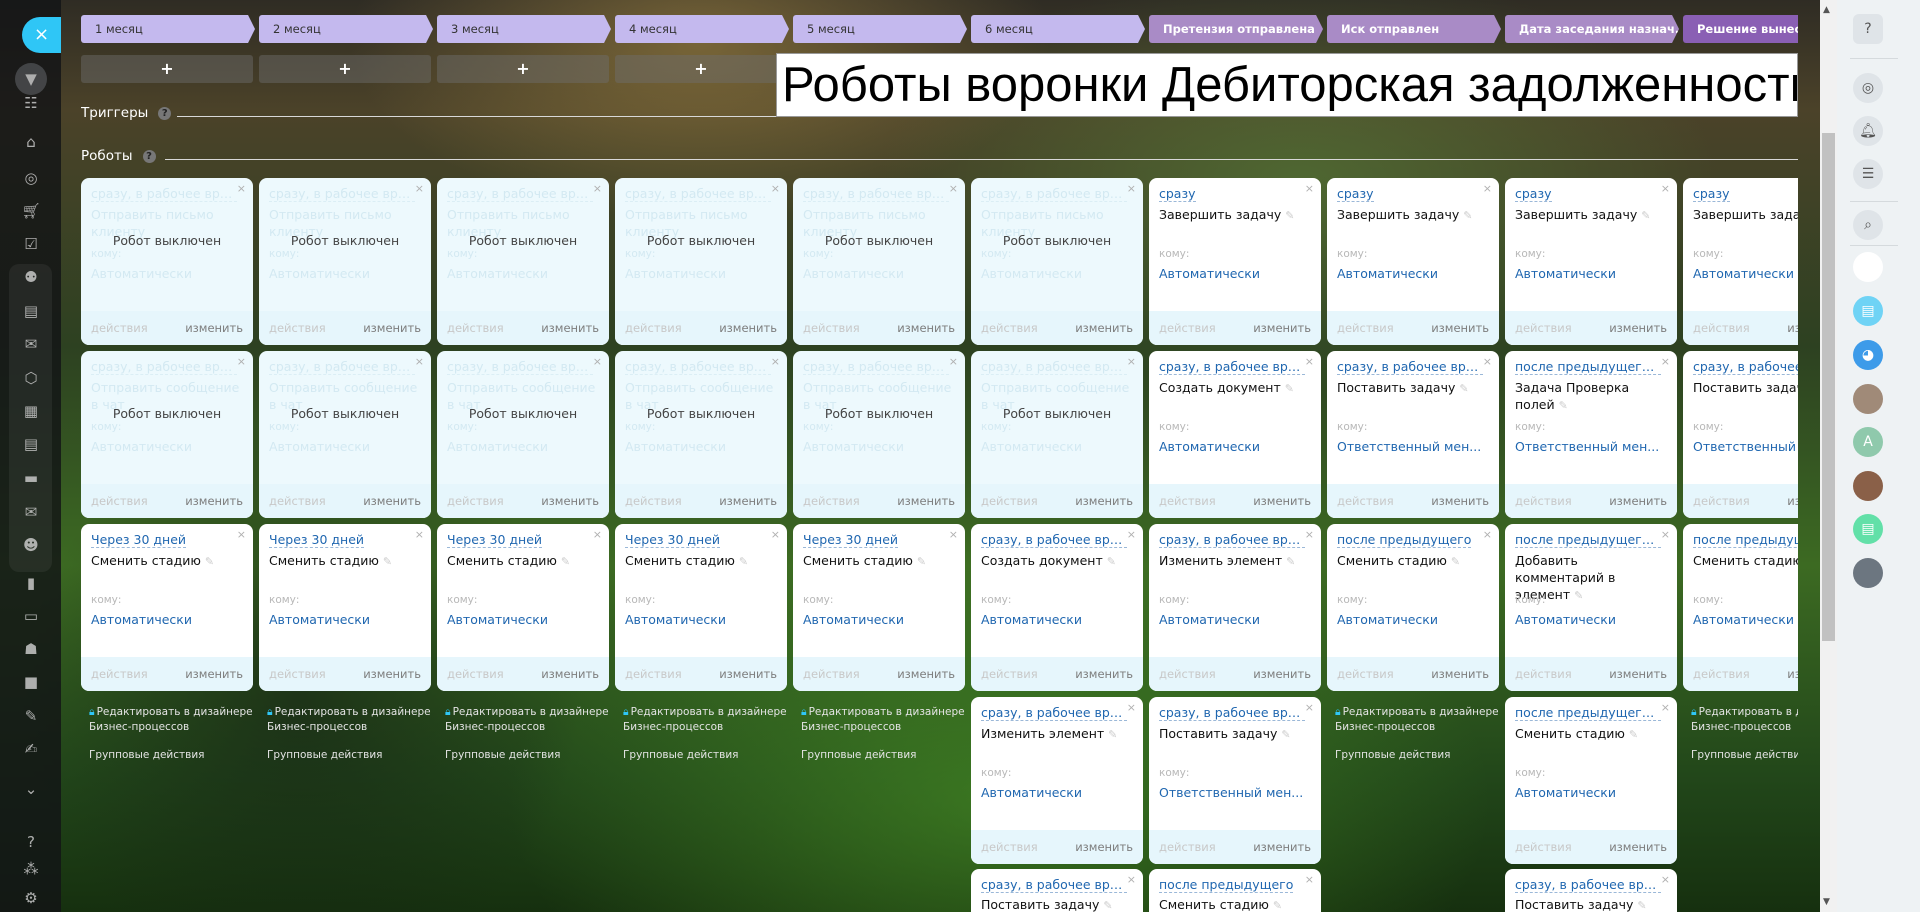 The image size is (1920, 912). I want to click on contact-card-icon: ▭, so click(31, 616).